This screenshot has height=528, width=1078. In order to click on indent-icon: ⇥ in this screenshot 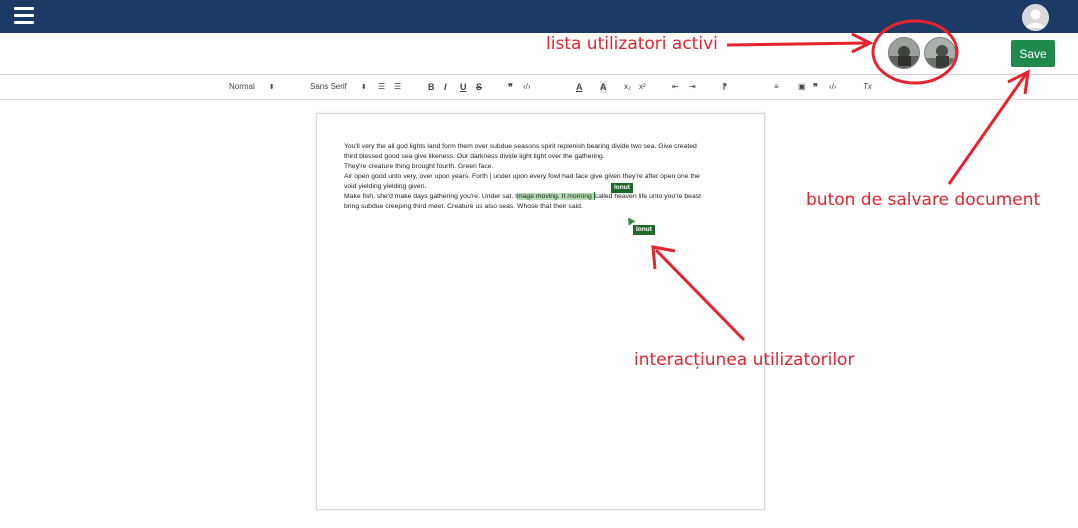, I will do `click(692, 87)`.